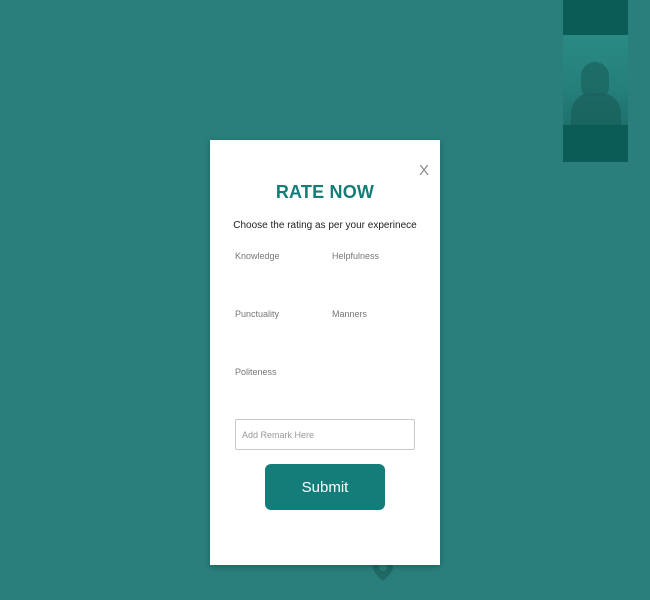  Describe the element at coordinates (325, 434) in the screenshot. I see `remark-input` at that location.